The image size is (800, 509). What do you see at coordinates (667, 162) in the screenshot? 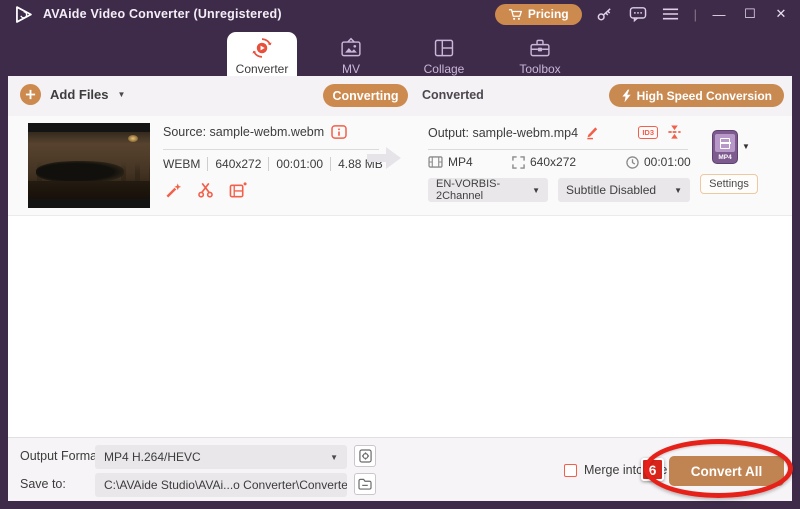
I see `output-duration-value: 00:01:00` at bounding box center [667, 162].